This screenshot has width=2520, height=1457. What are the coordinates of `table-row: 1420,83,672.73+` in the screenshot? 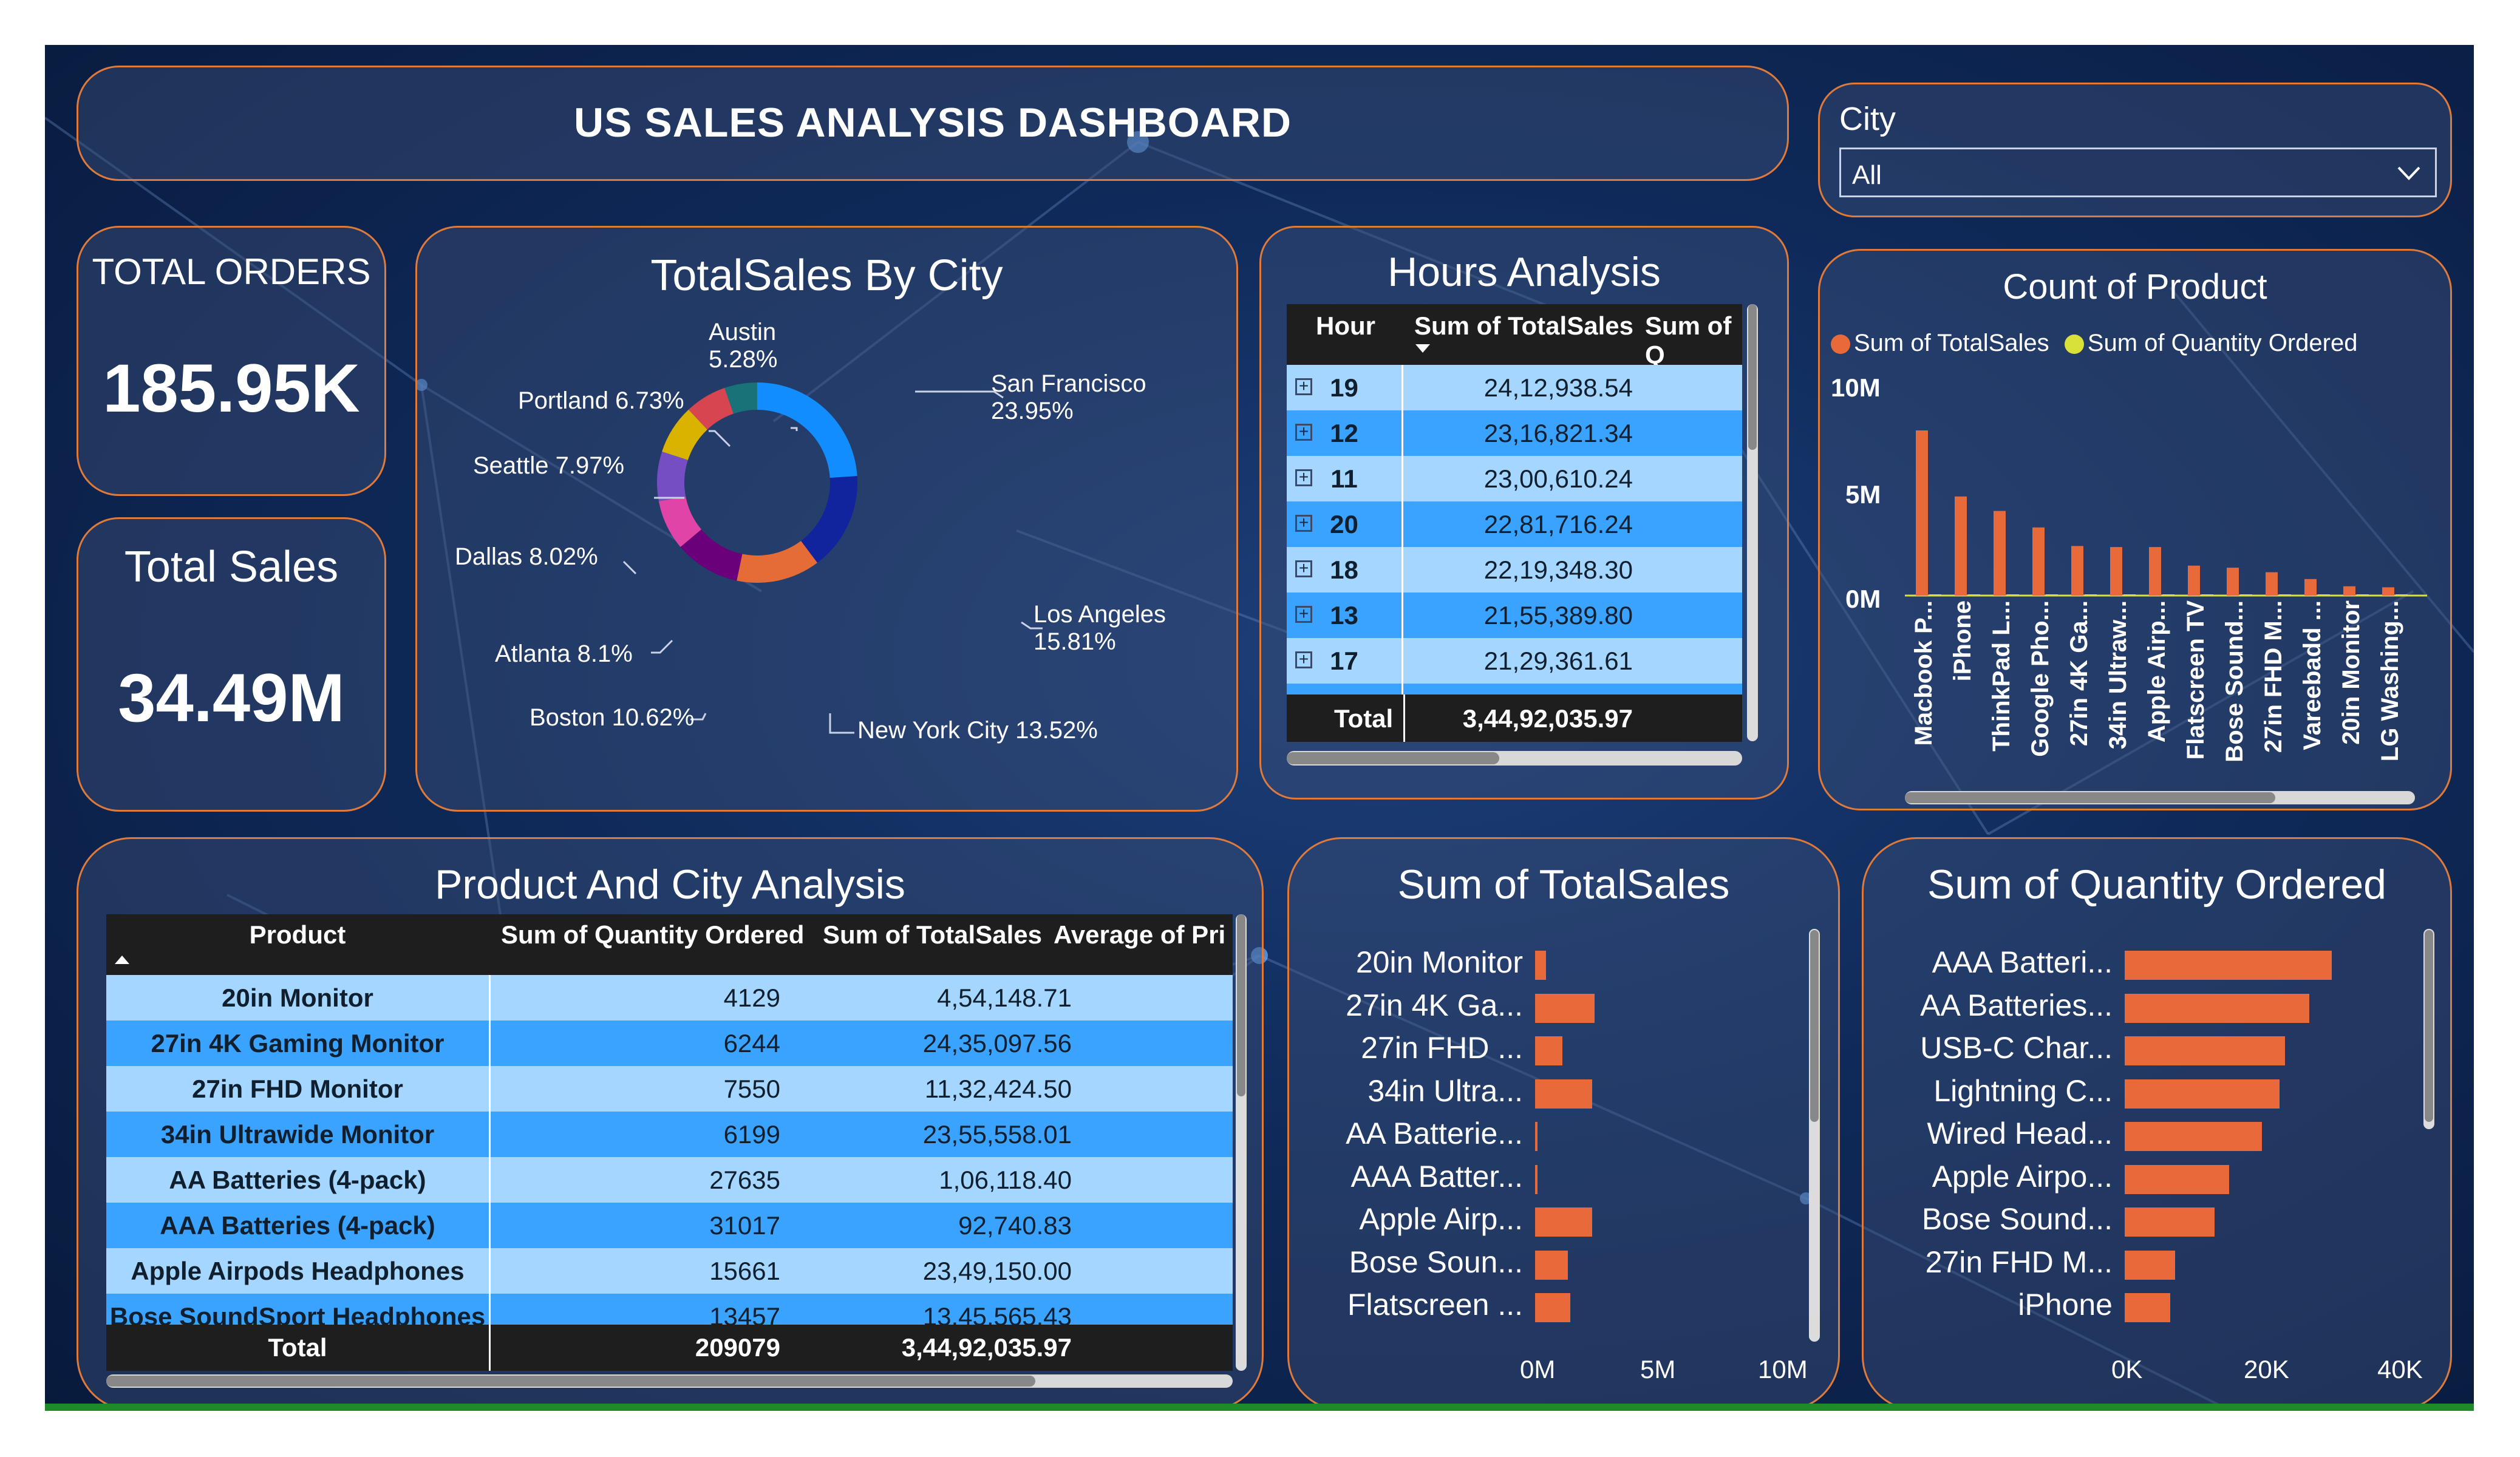 It's located at (1514, 690).